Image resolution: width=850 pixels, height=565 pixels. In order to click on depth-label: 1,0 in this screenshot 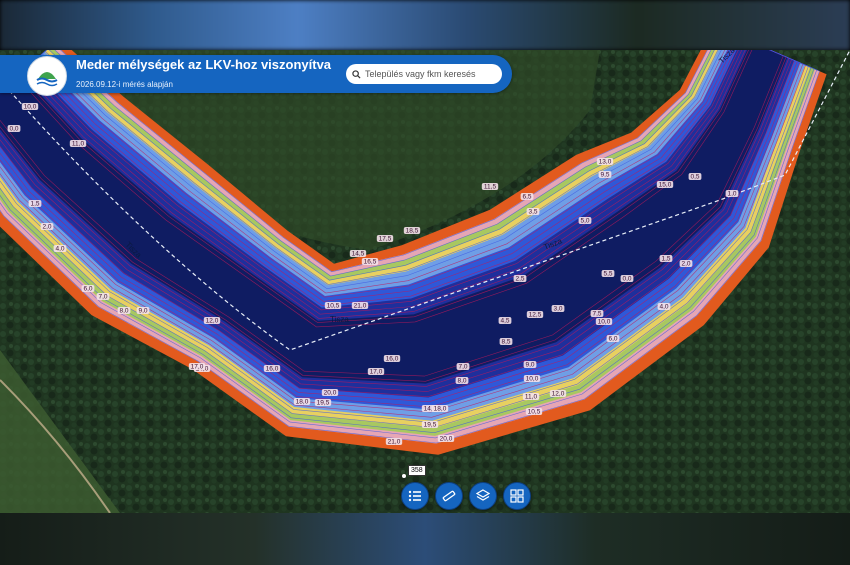, I will do `click(732, 194)`.